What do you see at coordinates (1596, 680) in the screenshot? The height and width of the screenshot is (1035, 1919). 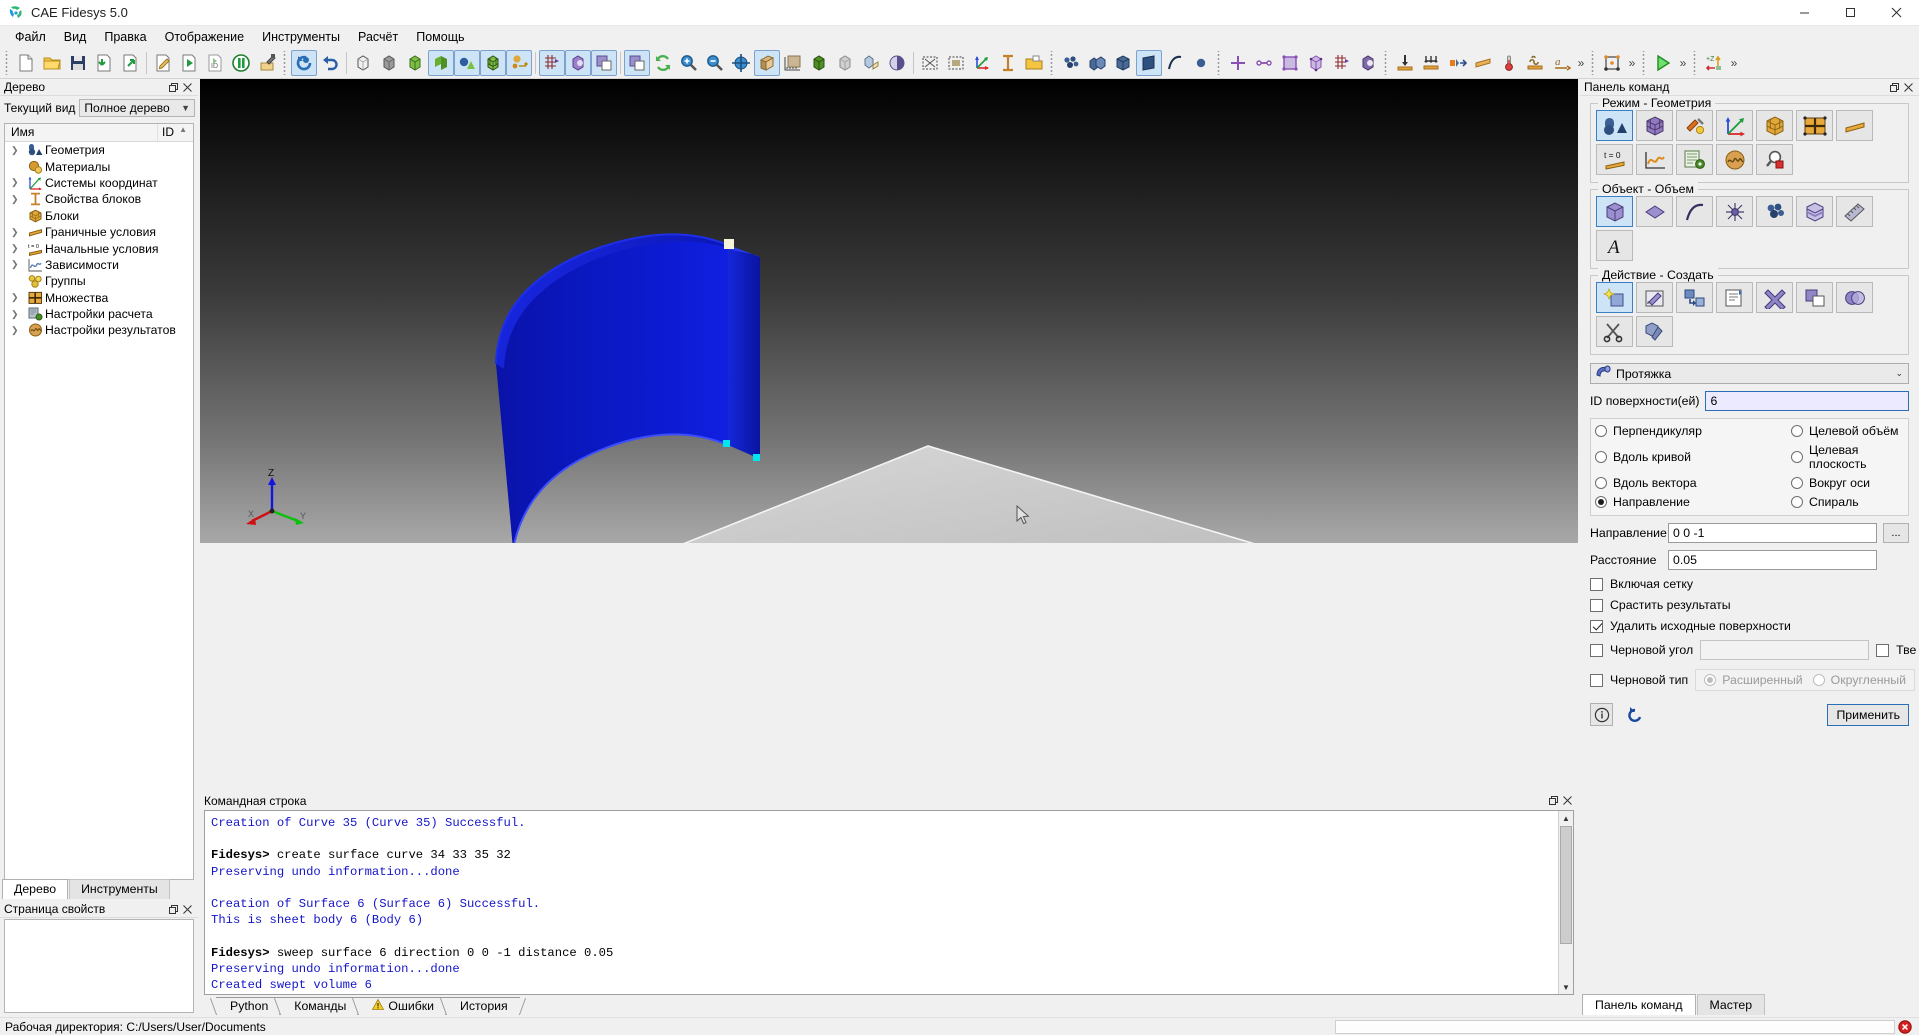 I see `draft-type-checkbox` at bounding box center [1596, 680].